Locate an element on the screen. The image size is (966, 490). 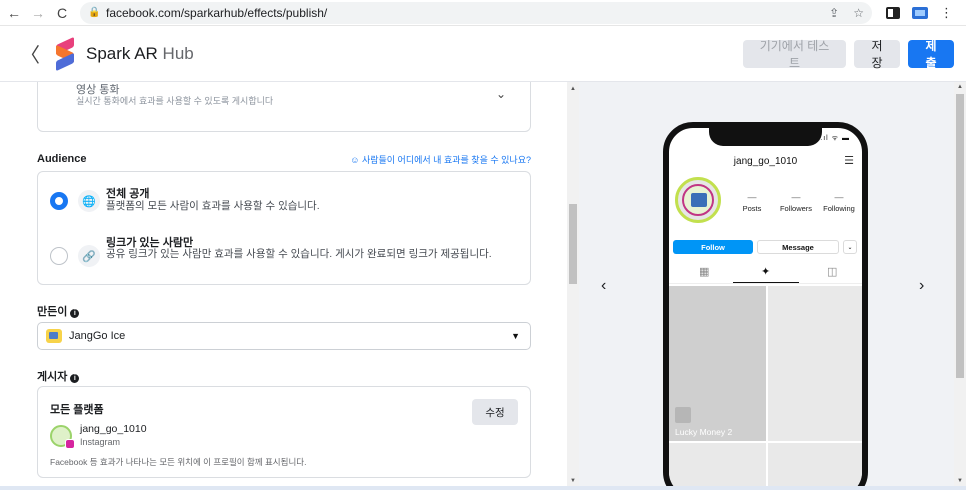
link-icon: 🔗 is located at coordinates (89, 256).